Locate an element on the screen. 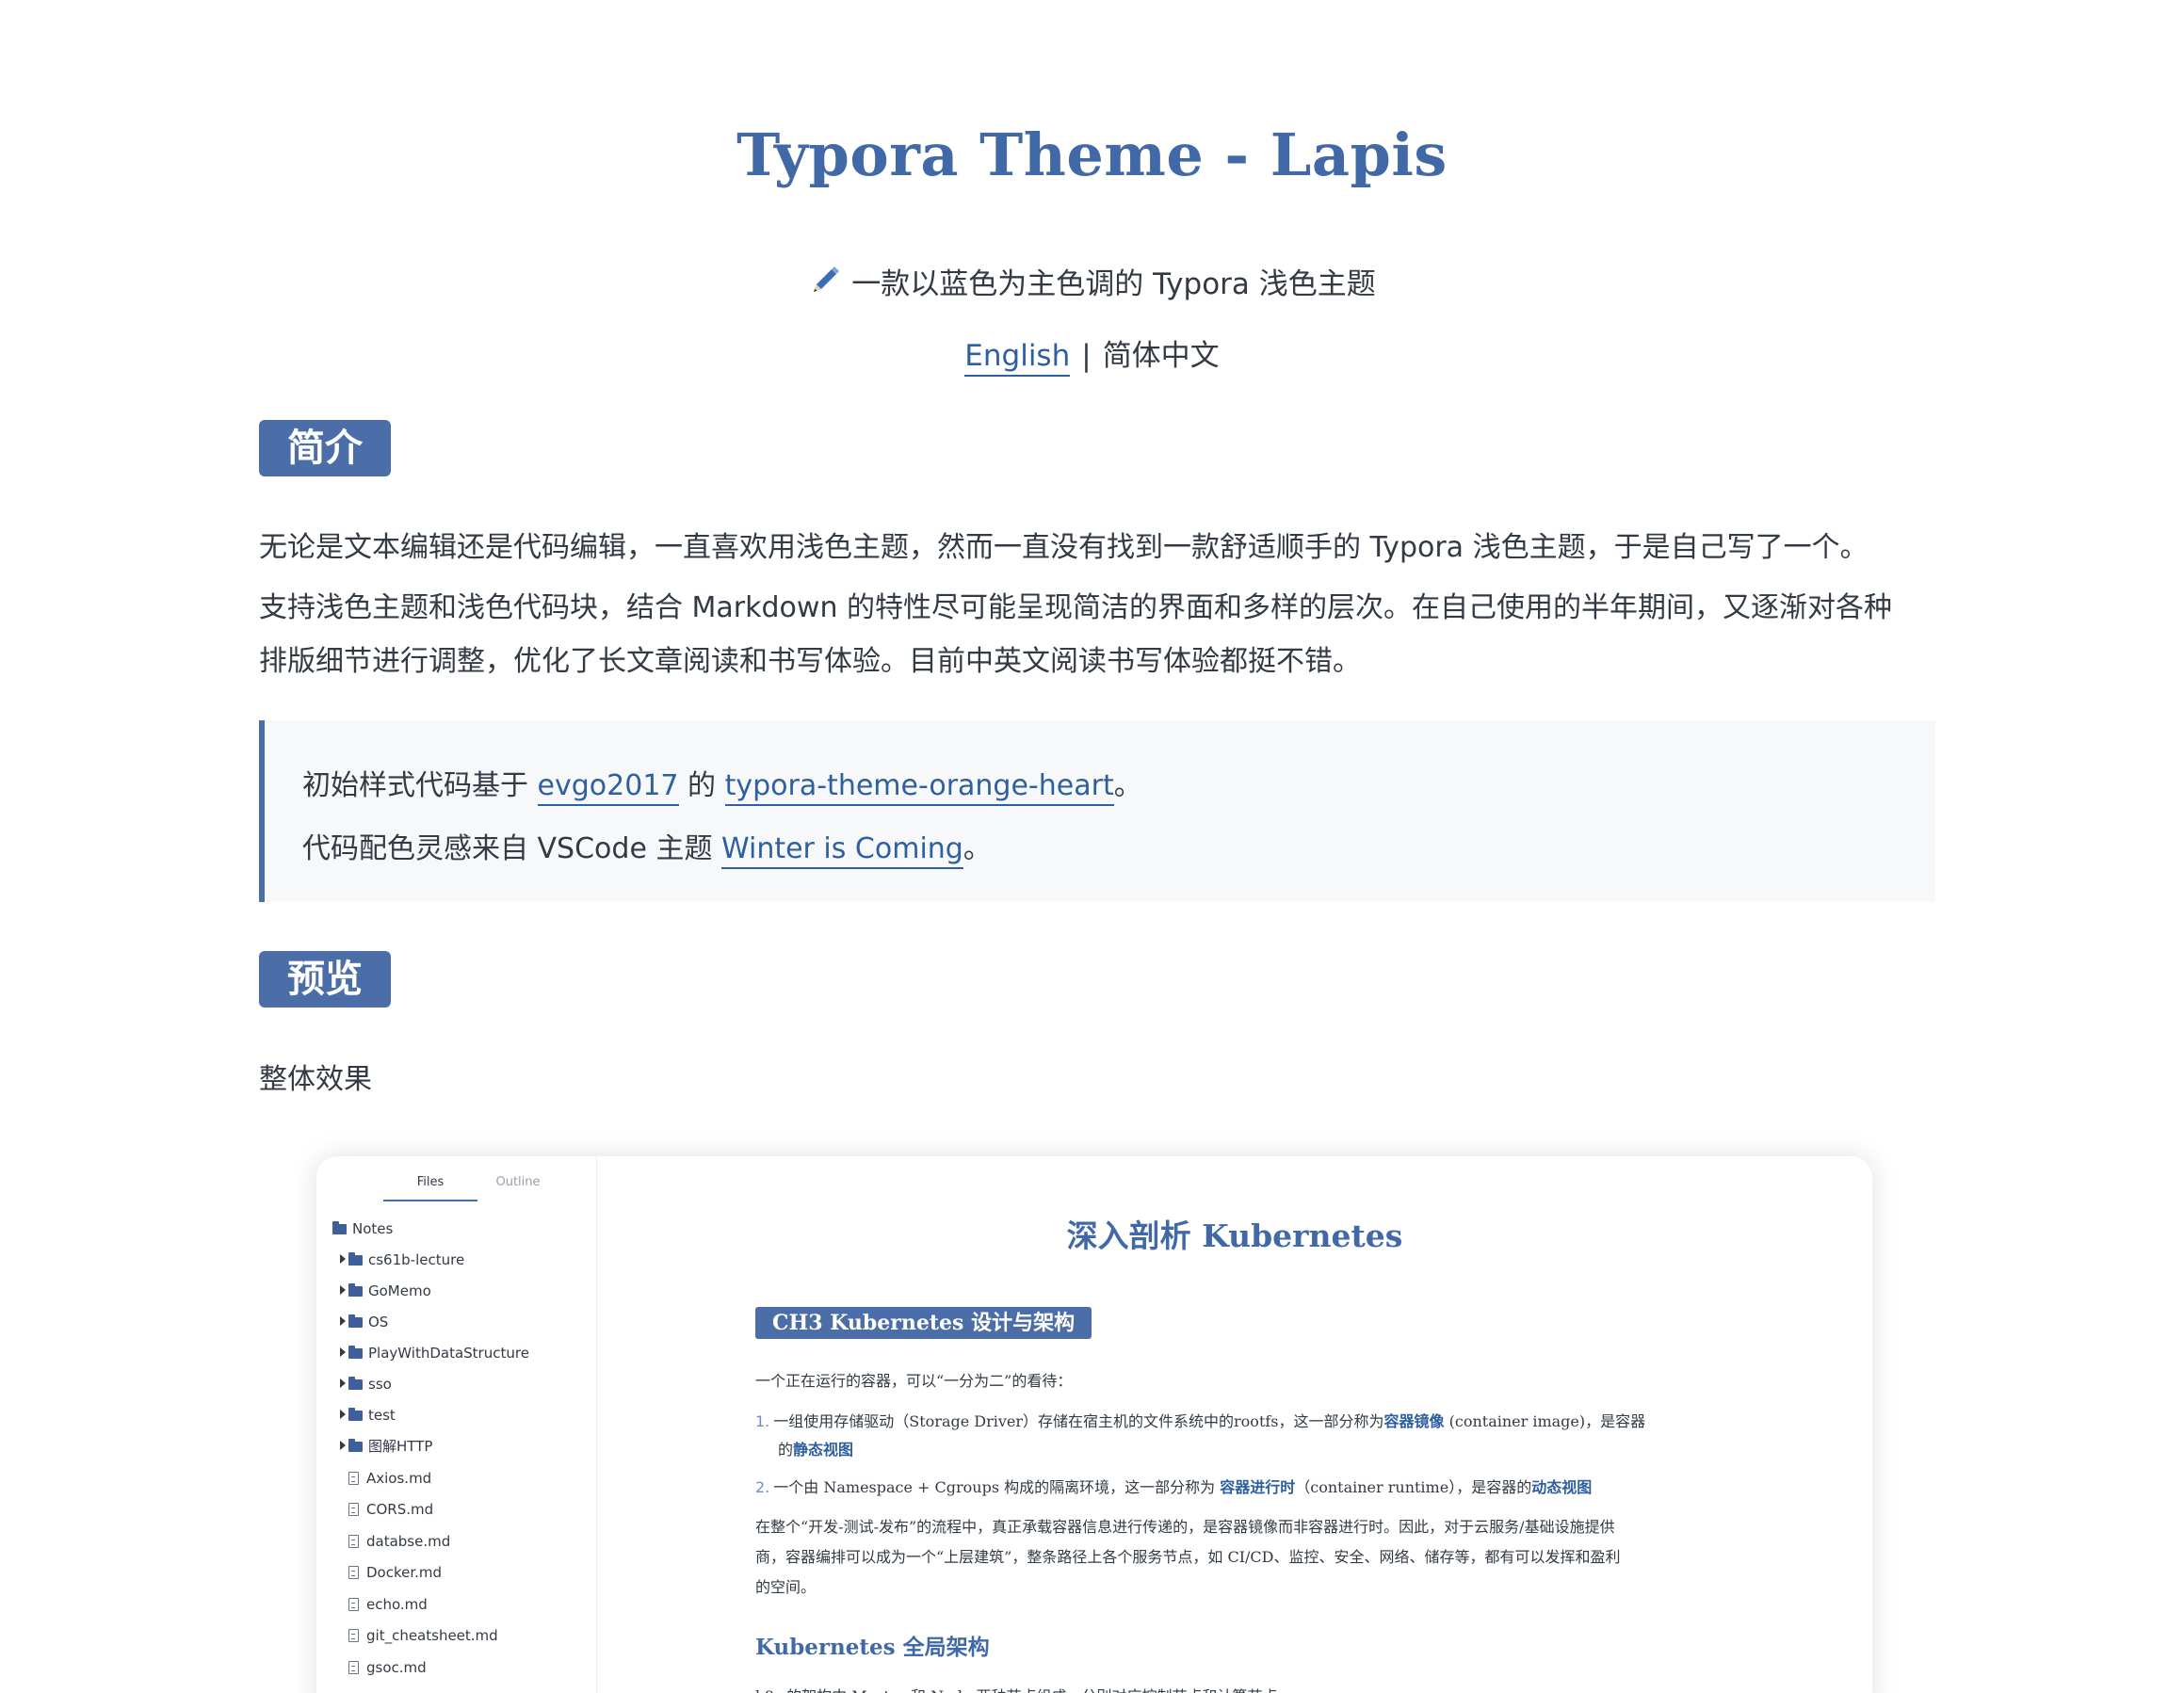 The width and height of the screenshot is (2184, 1693). tree-folder-test: test is located at coordinates (368, 1415).